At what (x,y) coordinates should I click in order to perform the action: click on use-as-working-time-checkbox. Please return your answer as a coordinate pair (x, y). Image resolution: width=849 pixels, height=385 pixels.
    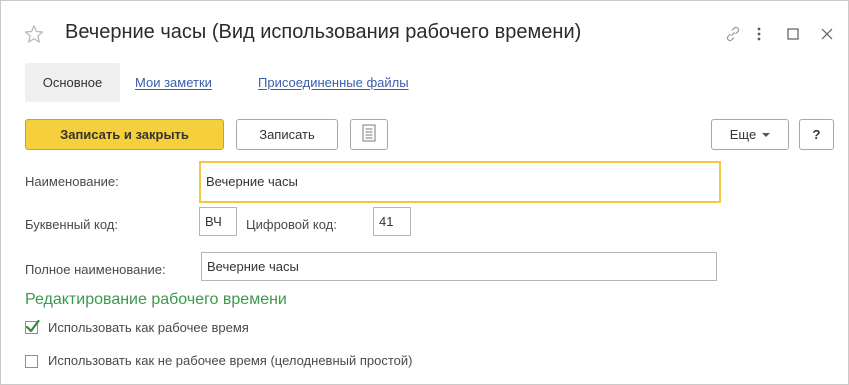
    Looking at the image, I should click on (32, 326).